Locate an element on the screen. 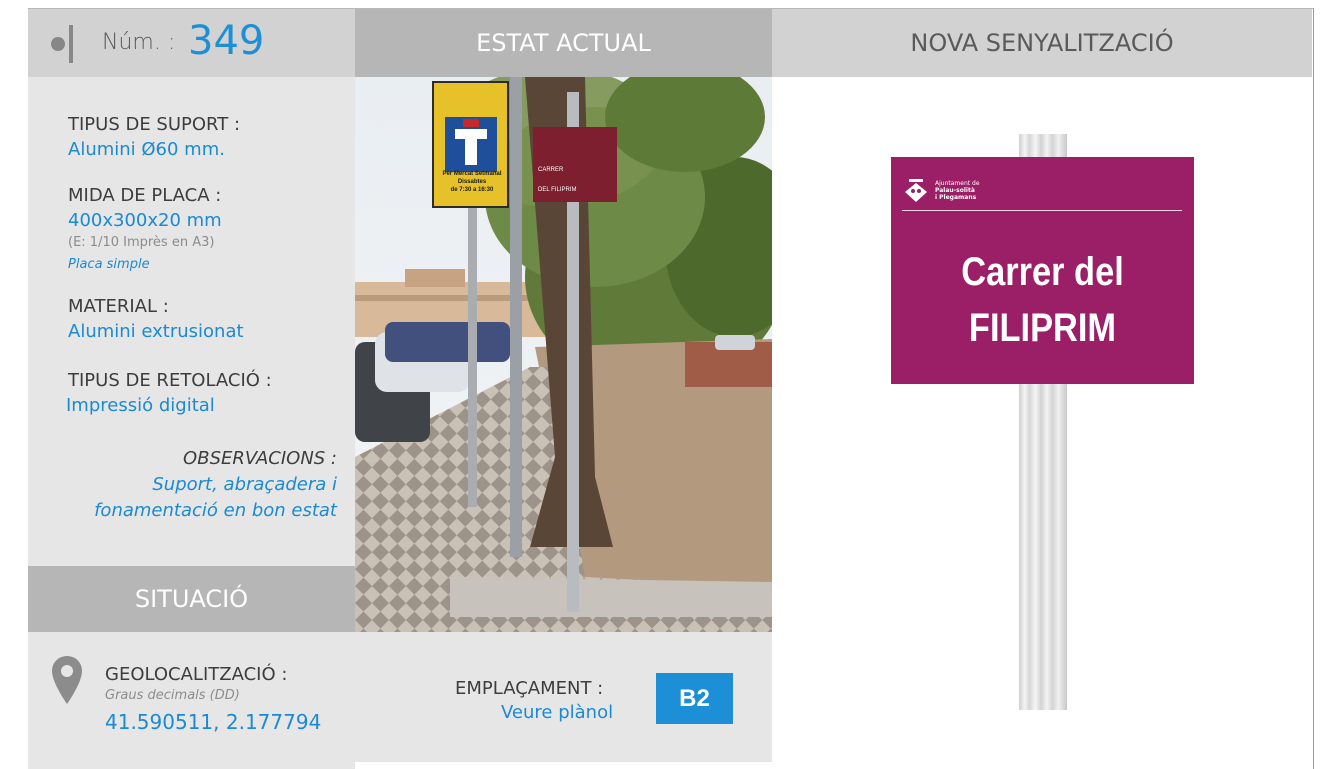 The height and width of the screenshot is (769, 1325). lettering-type-value: Impressió digital is located at coordinates (140, 405).